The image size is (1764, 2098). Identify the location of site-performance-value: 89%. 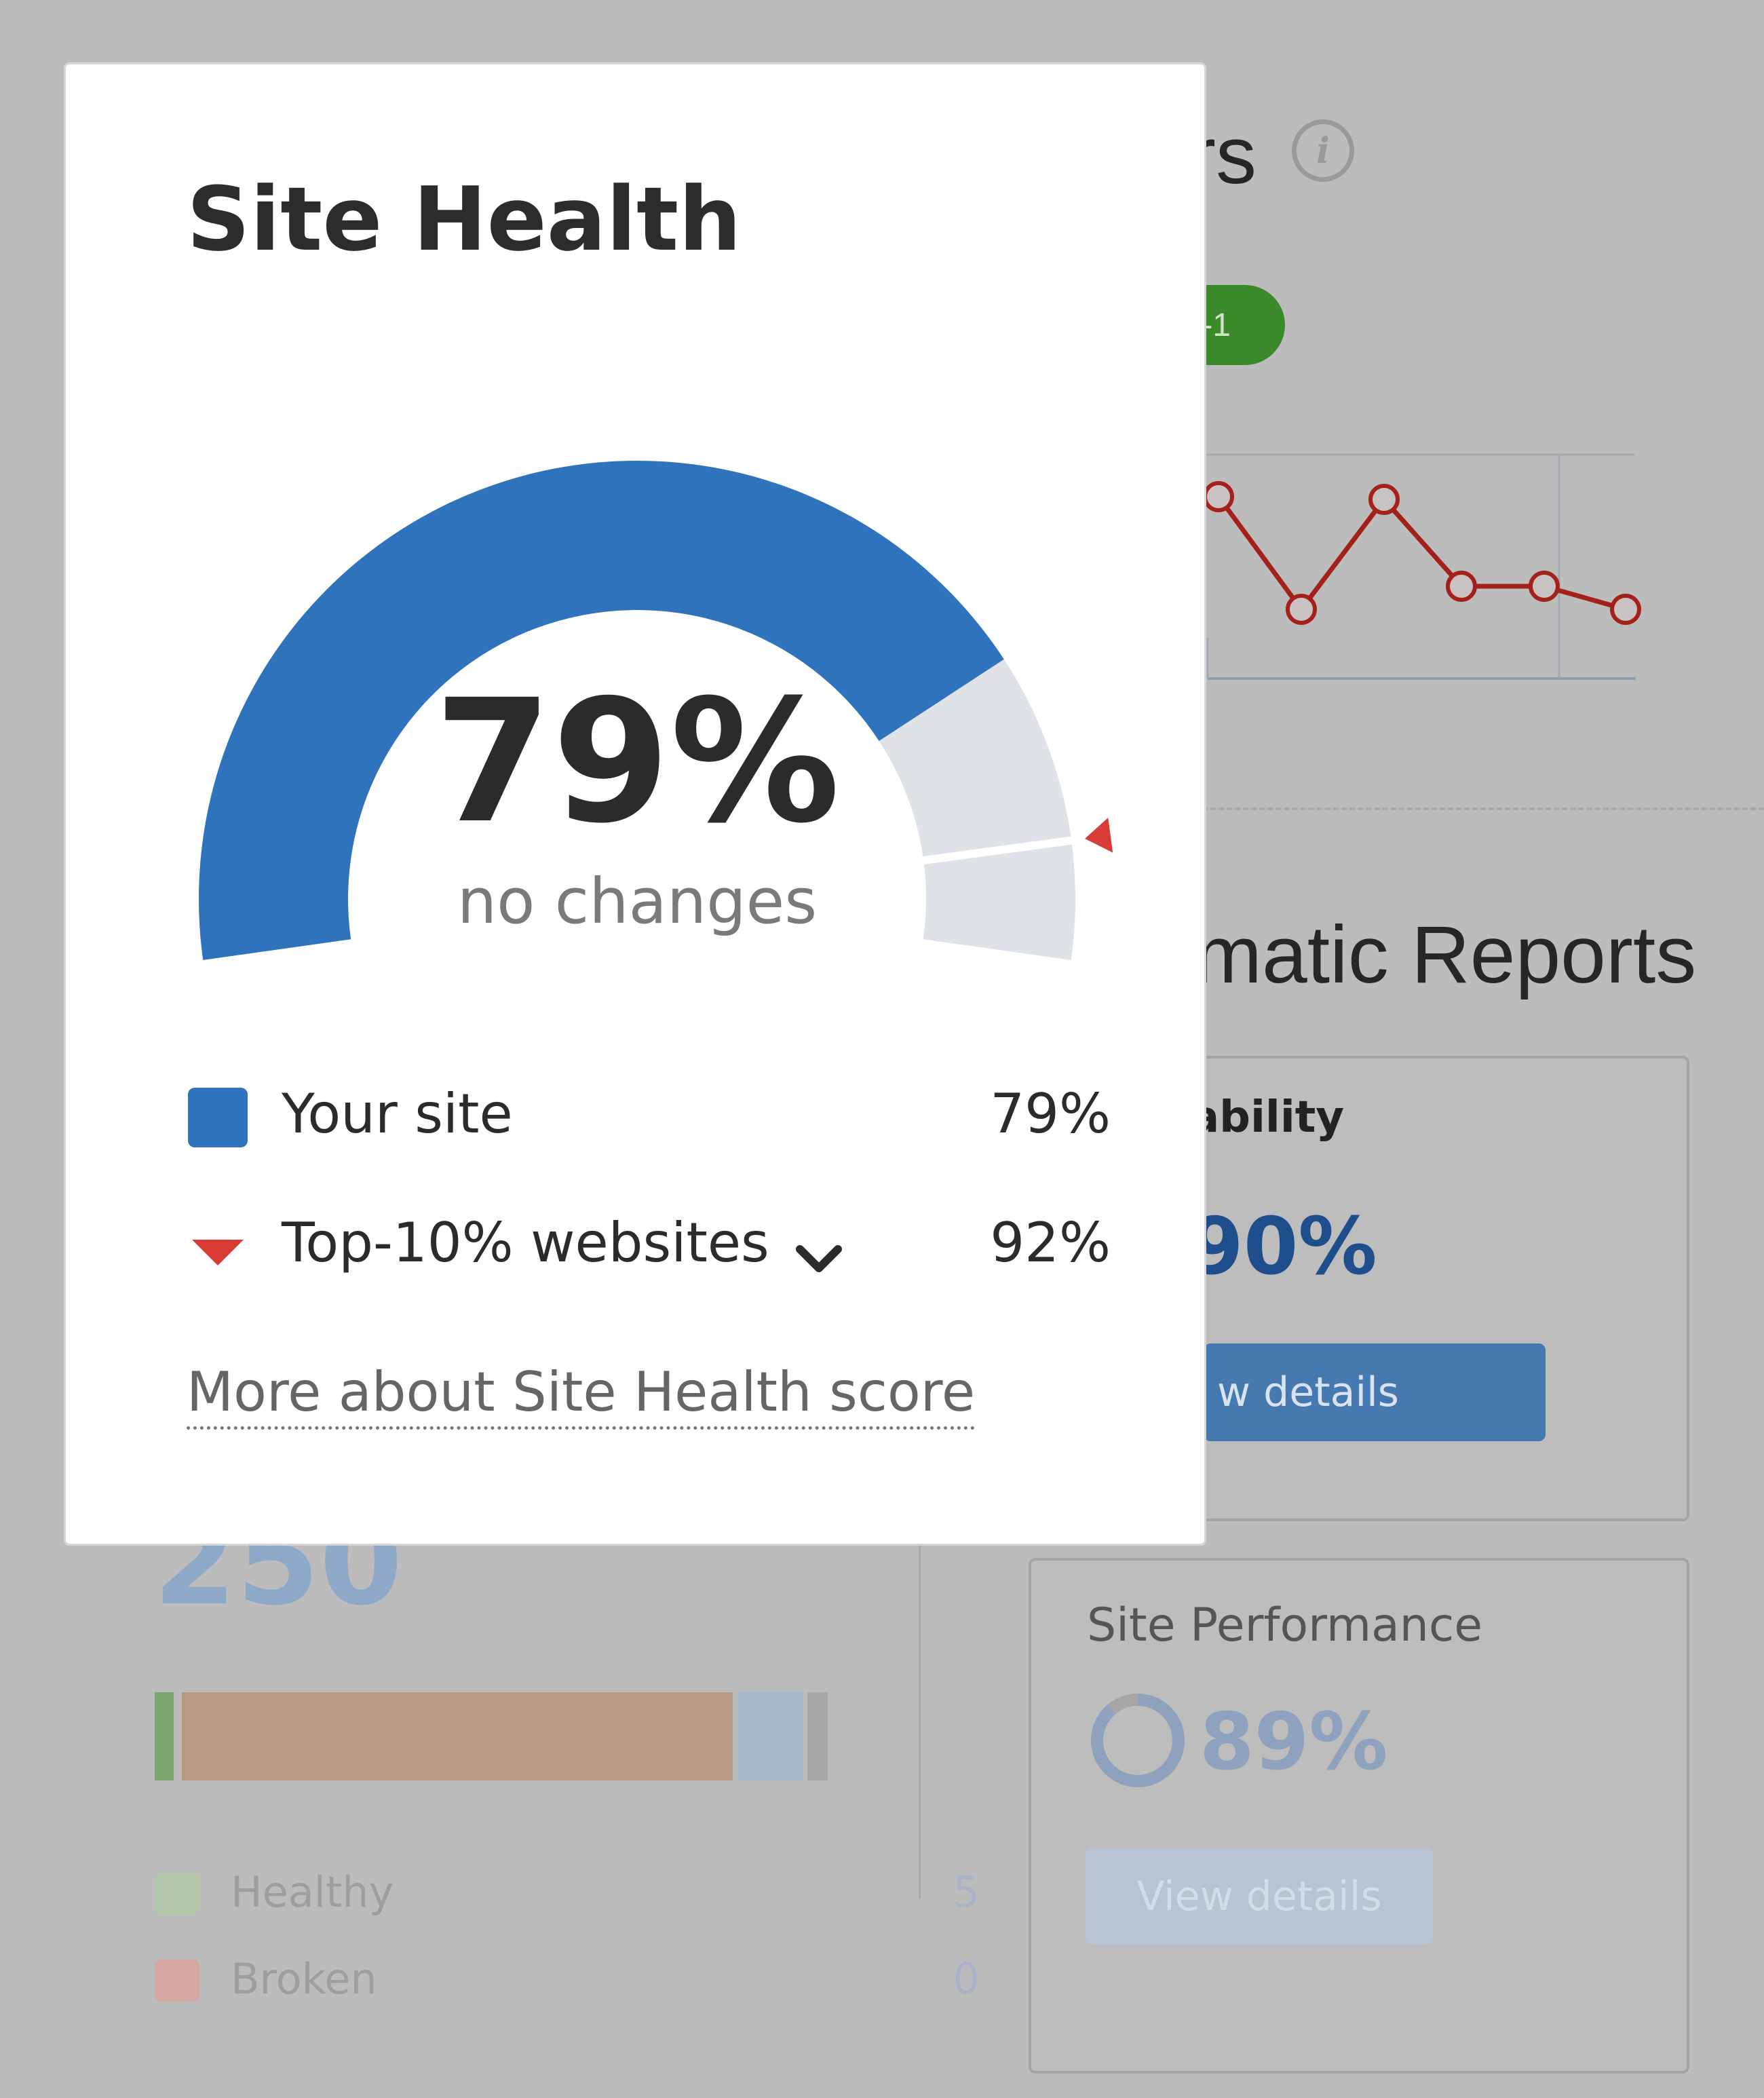
(1294, 1742).